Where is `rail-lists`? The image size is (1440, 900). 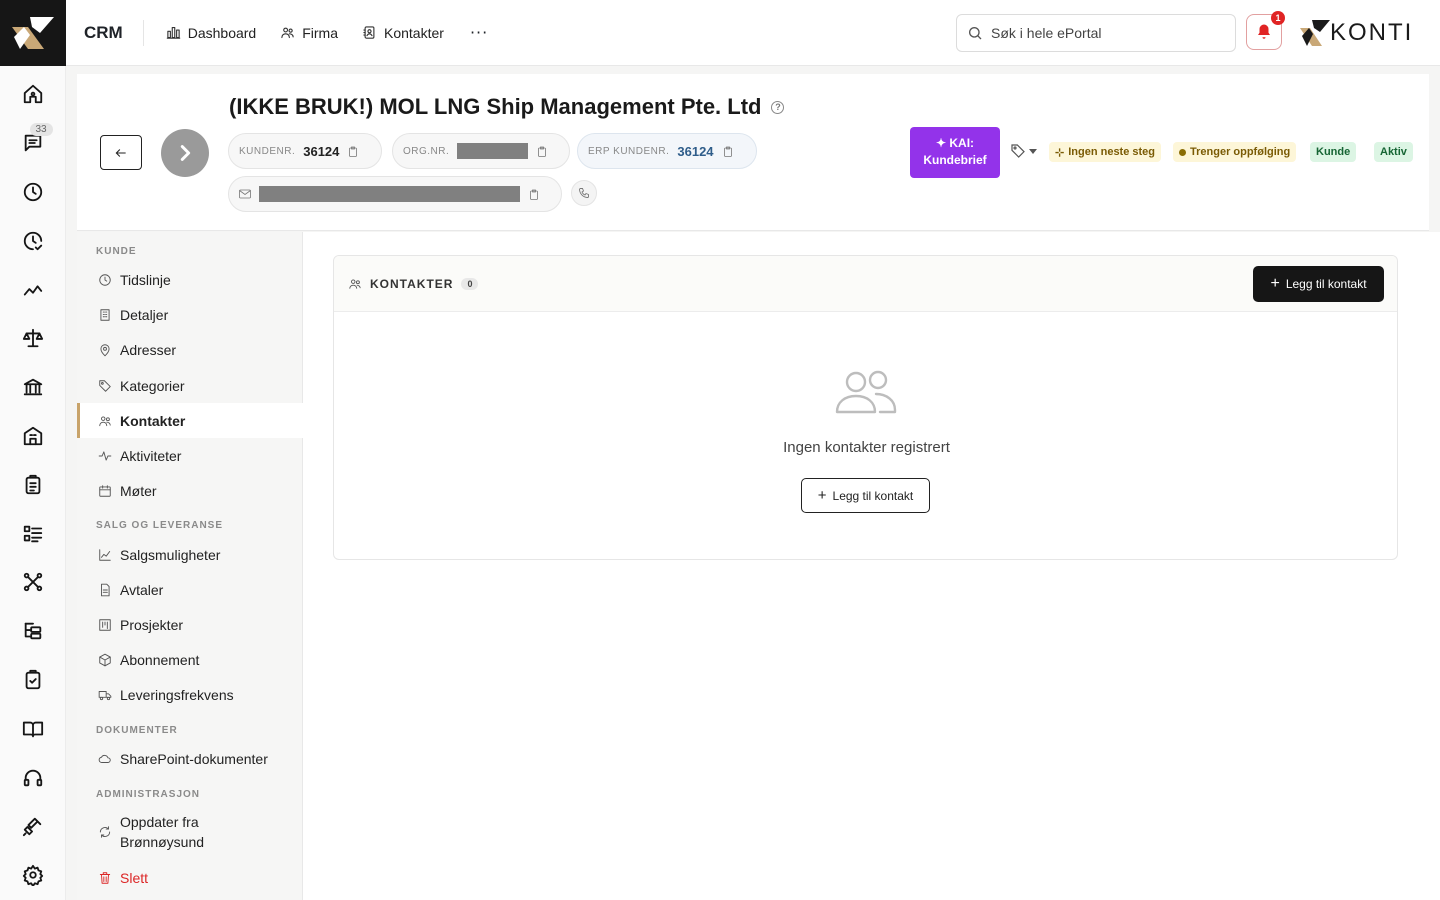 rail-lists is located at coordinates (33, 533).